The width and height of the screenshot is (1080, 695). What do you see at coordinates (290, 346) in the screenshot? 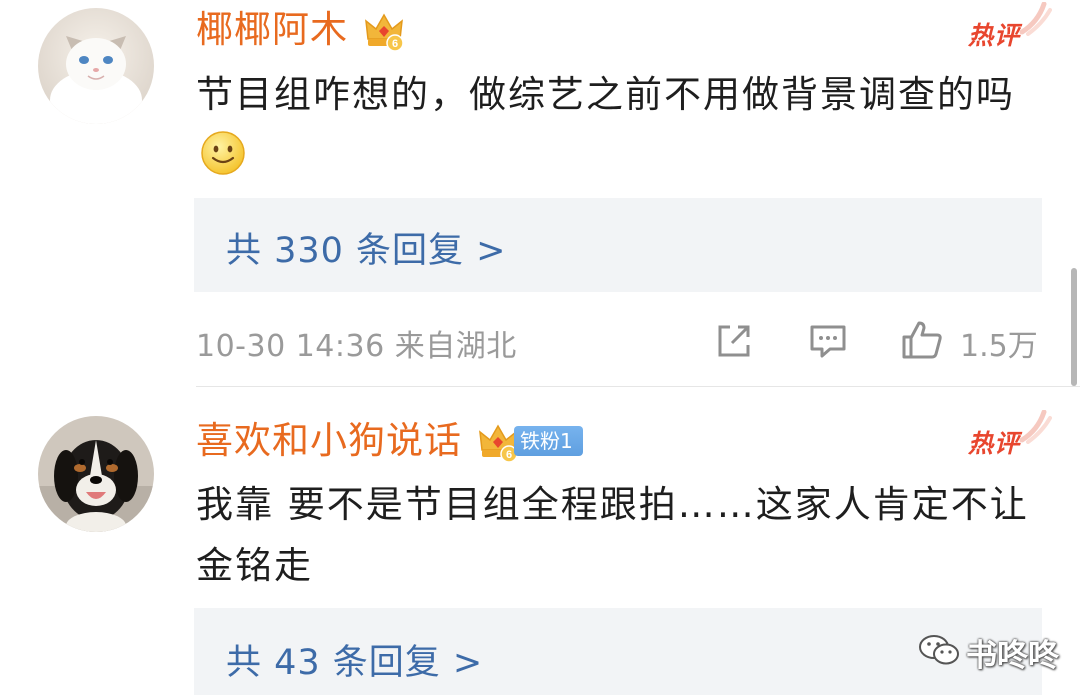
I see `timestamp-value: 10-30 14:36` at bounding box center [290, 346].